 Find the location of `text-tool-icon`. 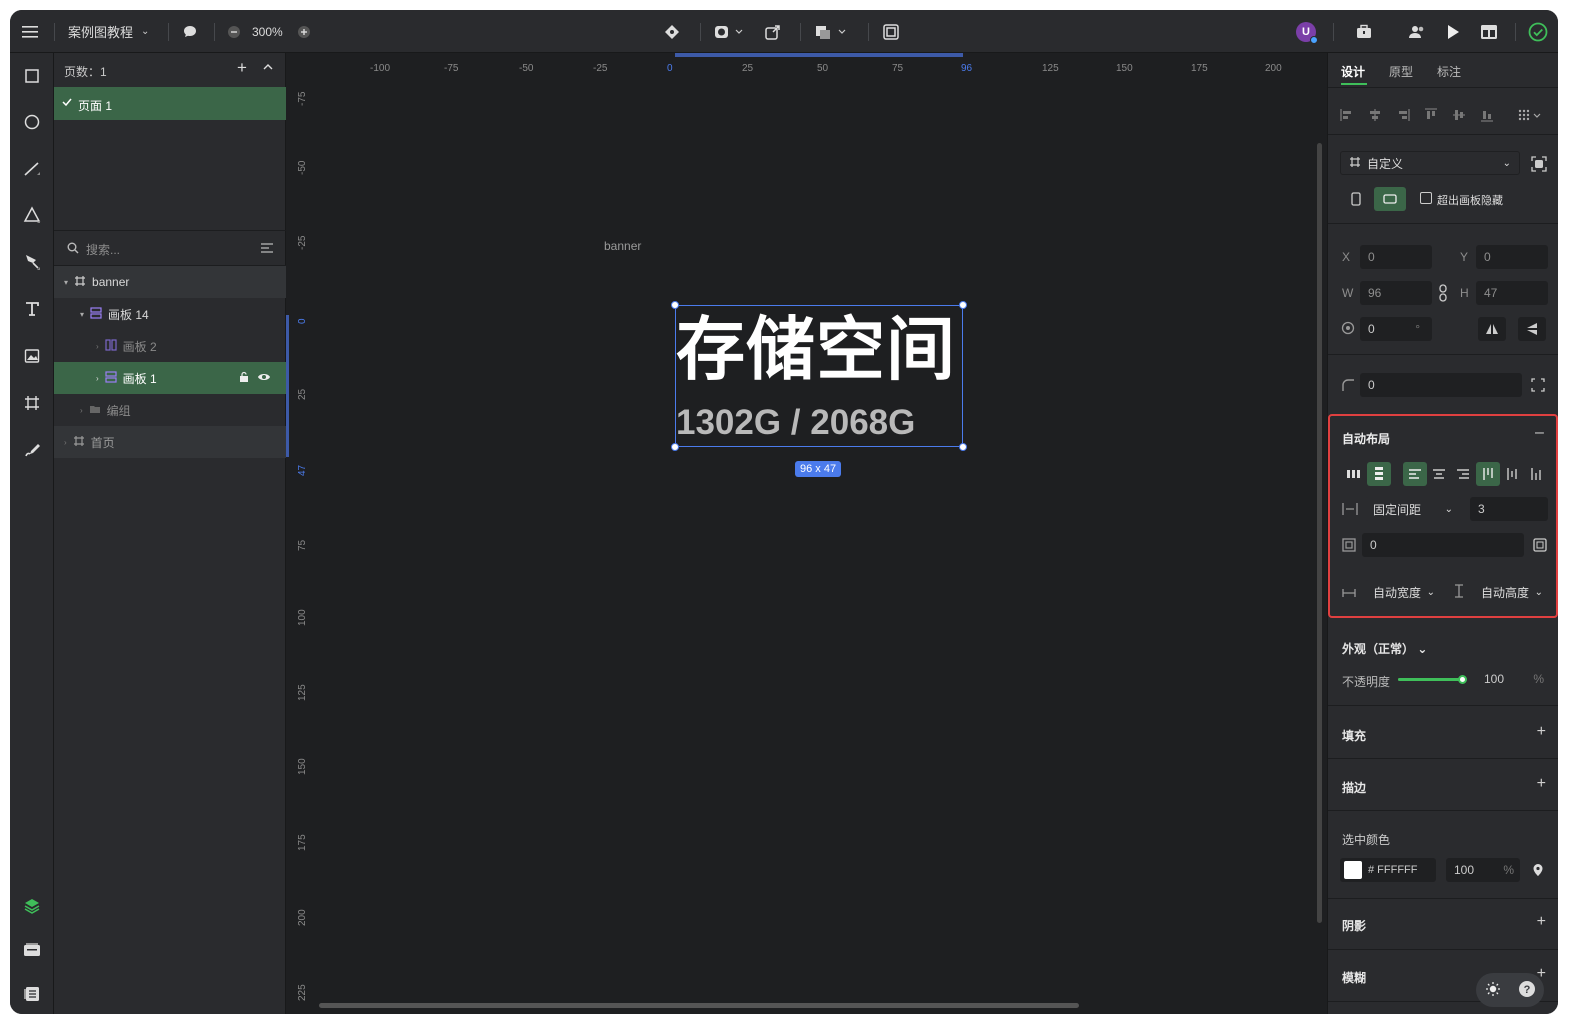

text-tool-icon is located at coordinates (32, 309).